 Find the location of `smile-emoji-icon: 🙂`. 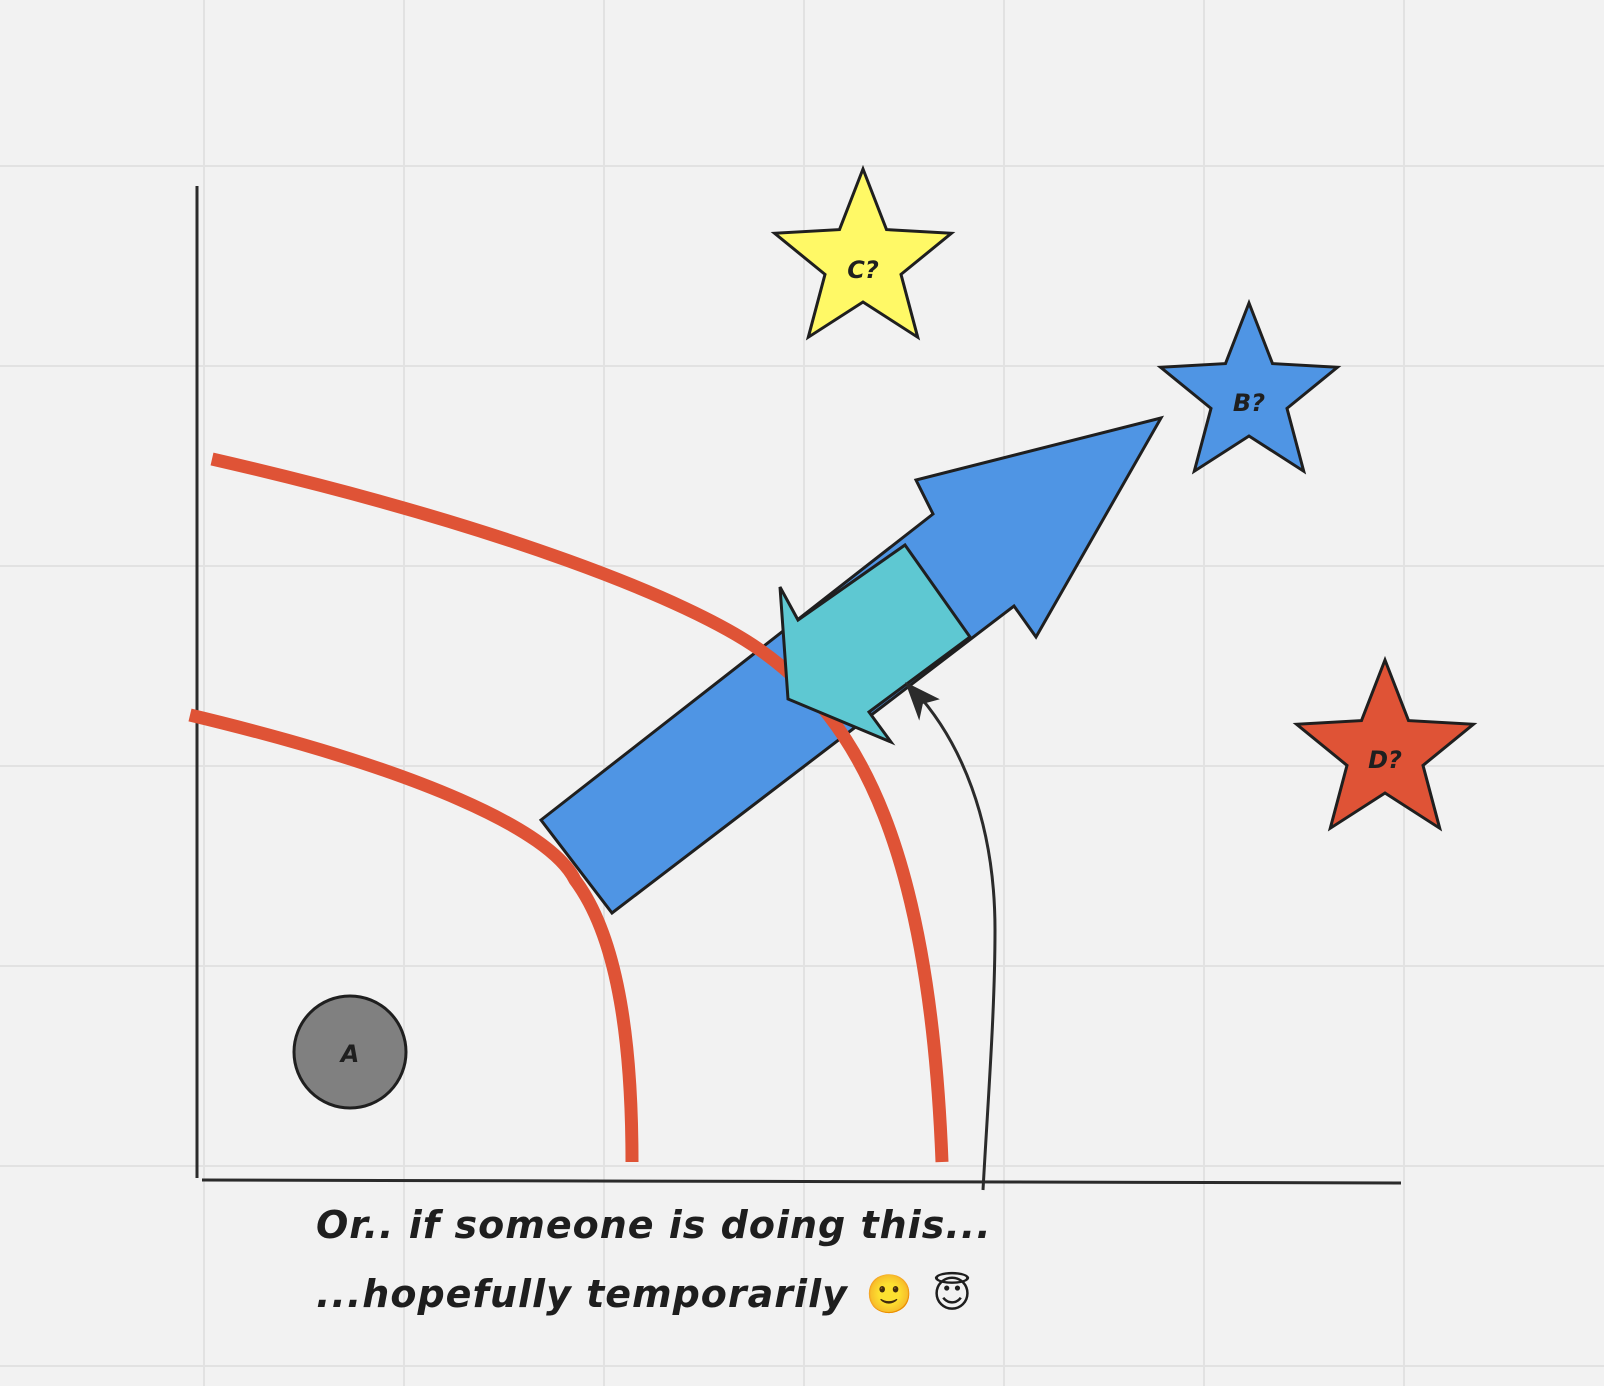

smile-emoji-icon: 🙂 is located at coordinates (890, 1294).